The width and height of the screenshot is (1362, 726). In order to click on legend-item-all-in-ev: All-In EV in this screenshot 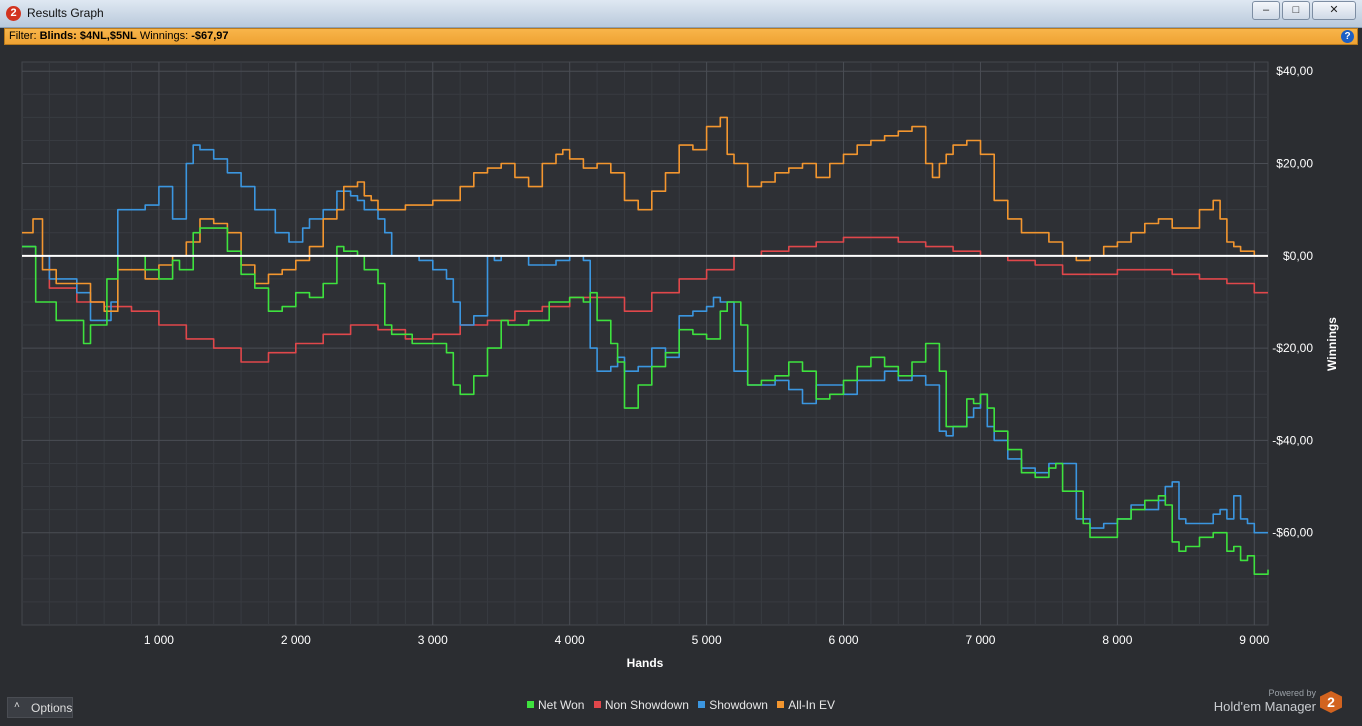, I will do `click(806, 705)`.